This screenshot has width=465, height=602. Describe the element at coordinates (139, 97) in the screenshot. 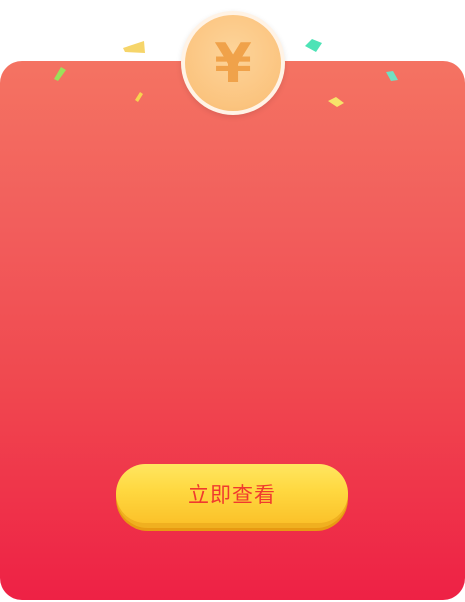

I see `confetti-yellow-small` at that location.